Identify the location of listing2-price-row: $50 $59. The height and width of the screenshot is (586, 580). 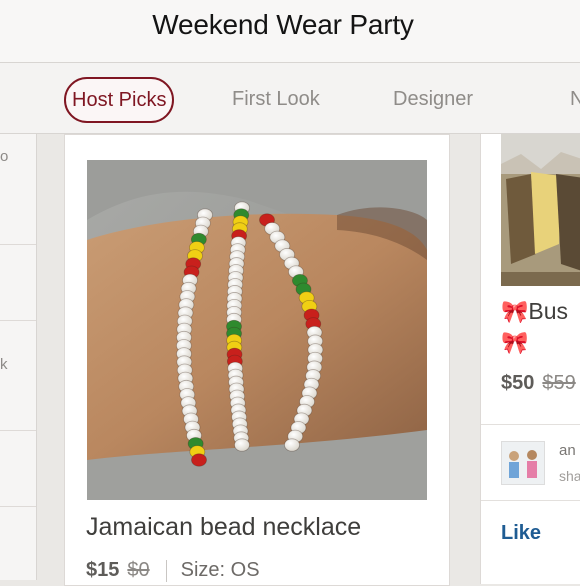
(538, 383).